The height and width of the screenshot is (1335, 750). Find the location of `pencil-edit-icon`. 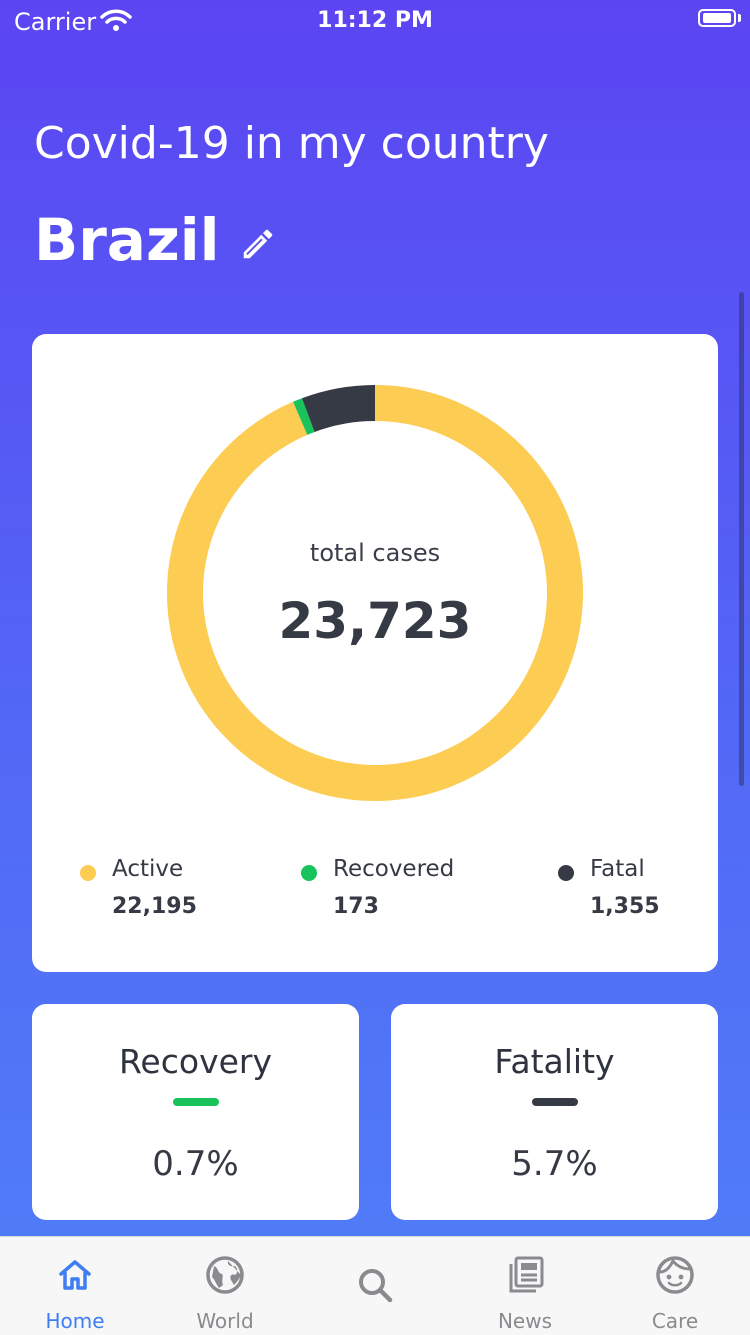

pencil-edit-icon is located at coordinates (258, 244).